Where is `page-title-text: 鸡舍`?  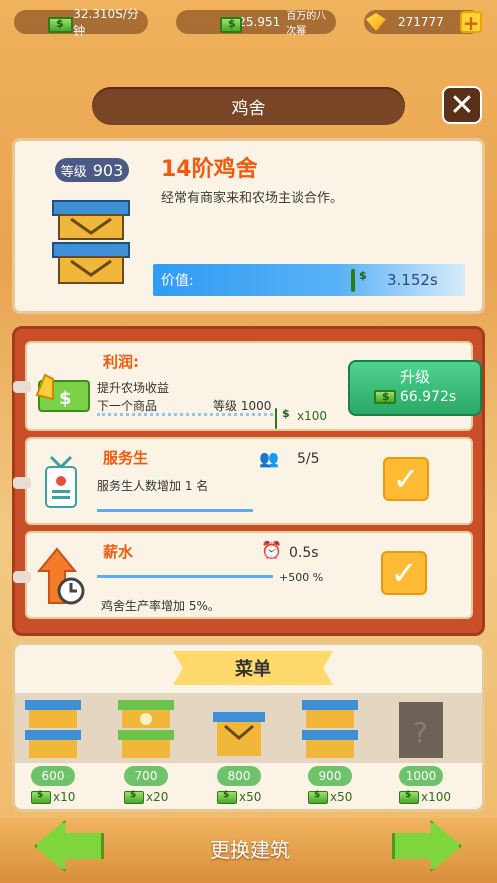 page-title-text: 鸡舍 is located at coordinates (248, 108).